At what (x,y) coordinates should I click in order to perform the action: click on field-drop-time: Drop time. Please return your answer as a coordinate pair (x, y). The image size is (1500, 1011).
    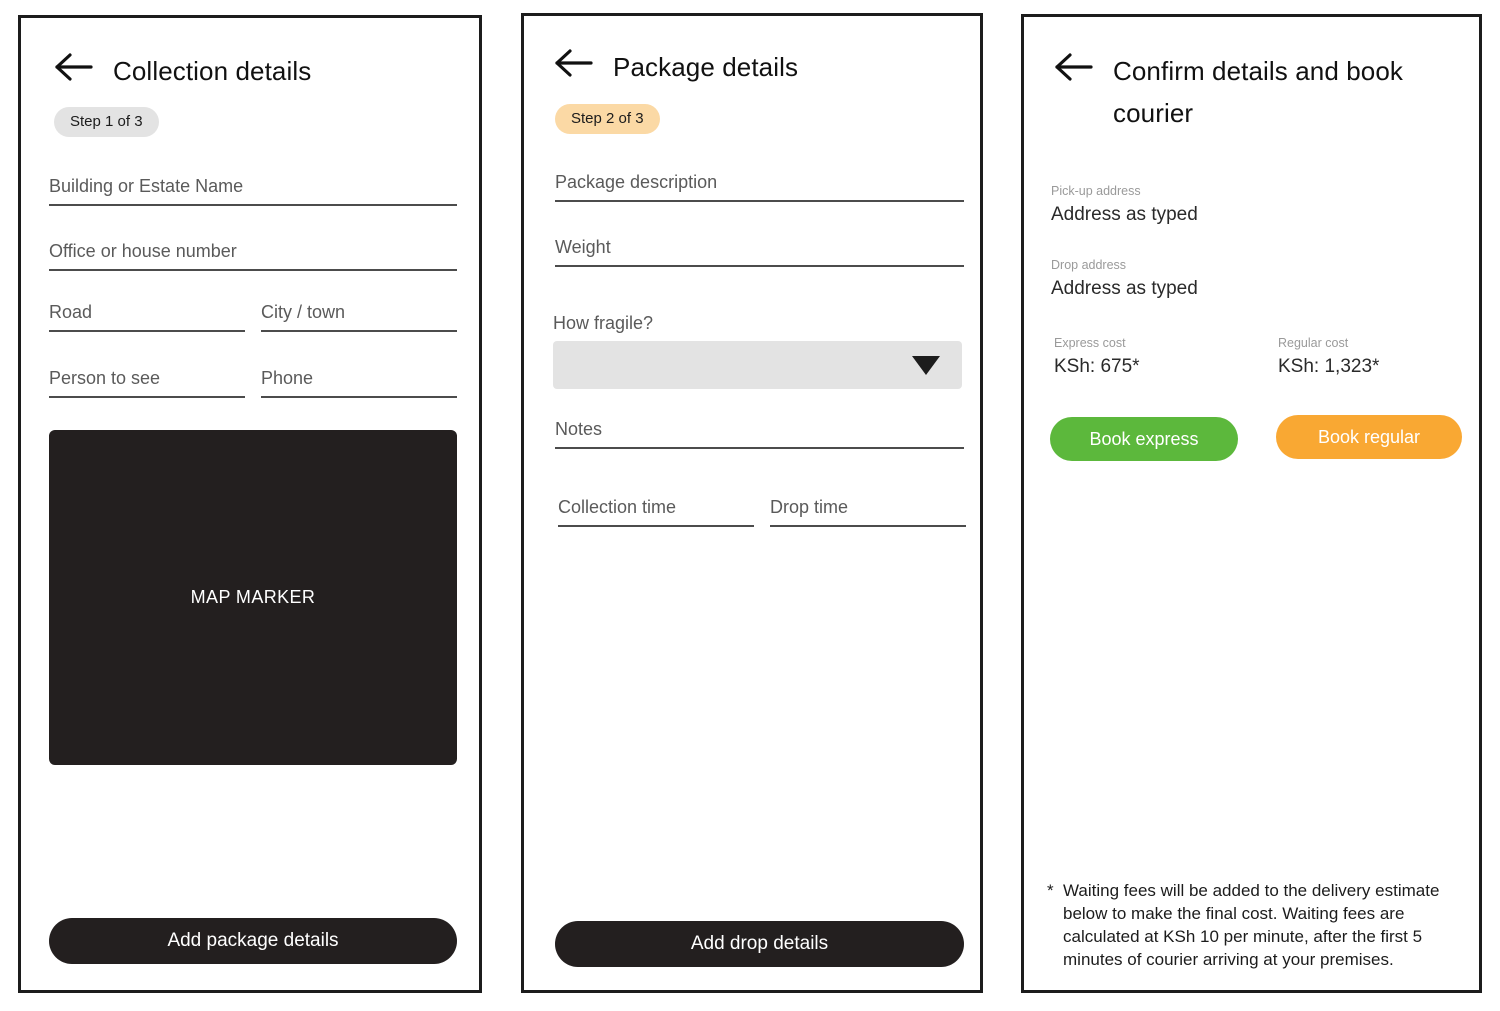
    Looking at the image, I should click on (868, 510).